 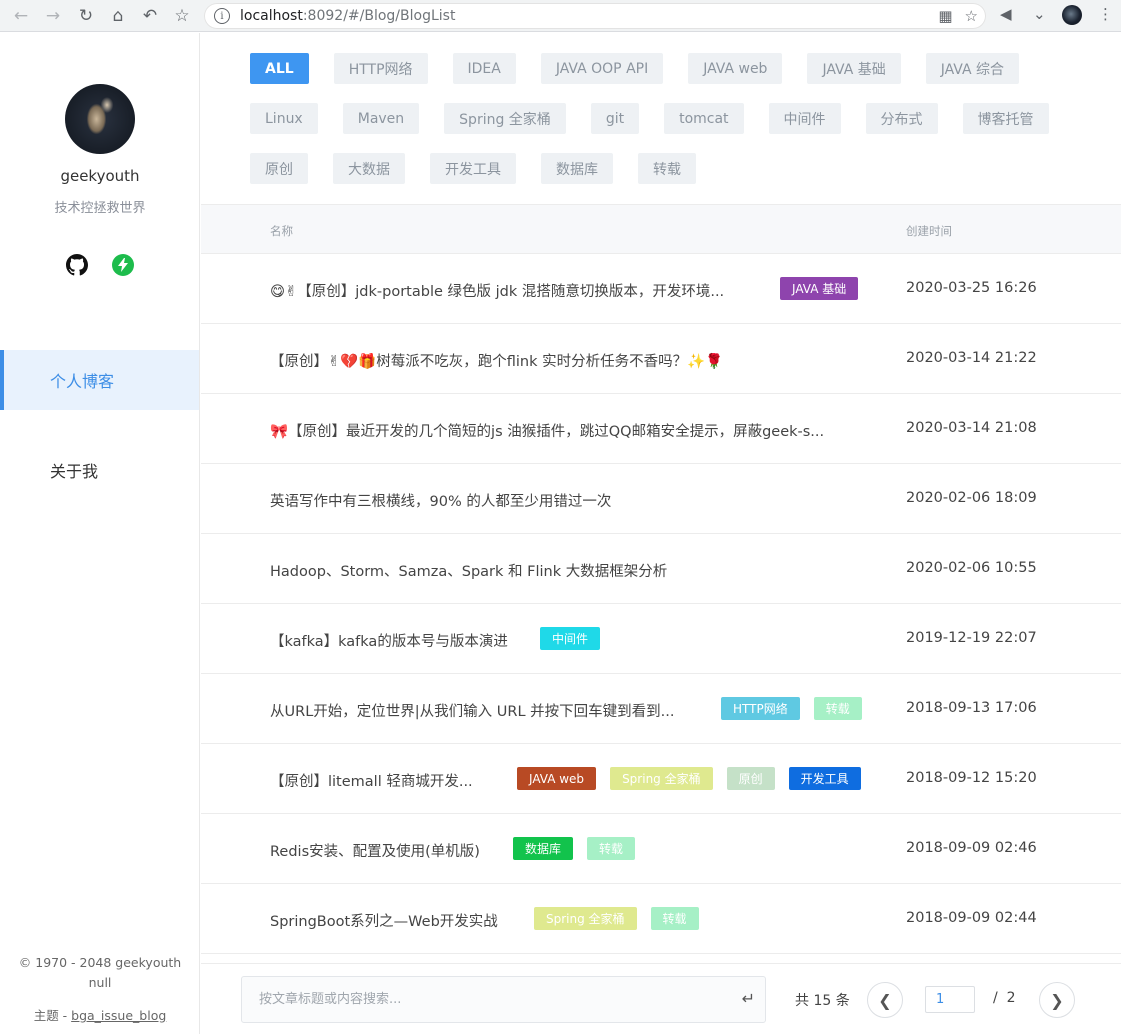 What do you see at coordinates (662, 118) in the screenshot?
I see `tag-row: Linux Maven Spring 全家桶 git tomcat 中间件 分布式 博客托管` at bounding box center [662, 118].